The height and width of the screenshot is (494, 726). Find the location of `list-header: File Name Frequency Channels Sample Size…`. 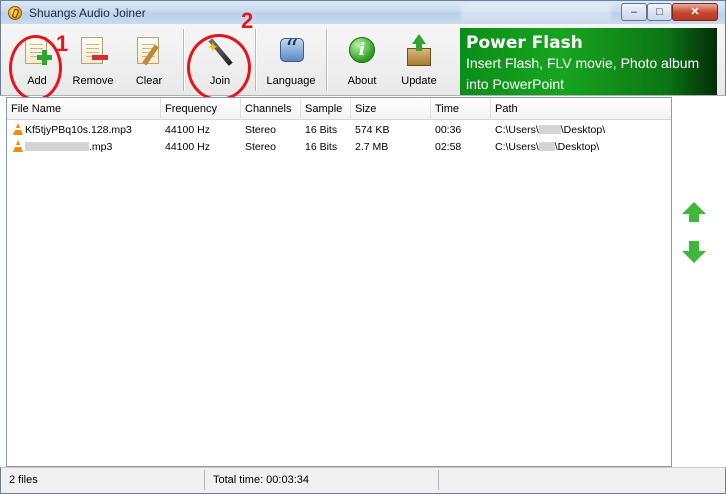

list-header: File Name Frequency Channels Sample Size… is located at coordinates (339, 109).